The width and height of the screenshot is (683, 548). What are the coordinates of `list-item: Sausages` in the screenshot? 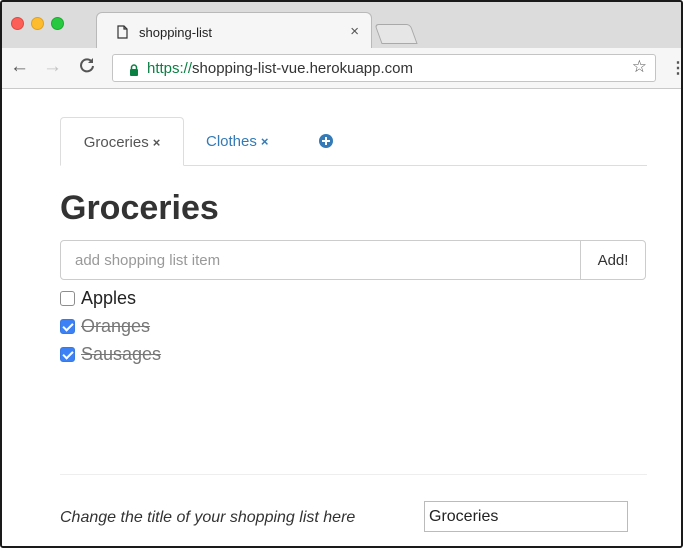 It's located at (110, 354).